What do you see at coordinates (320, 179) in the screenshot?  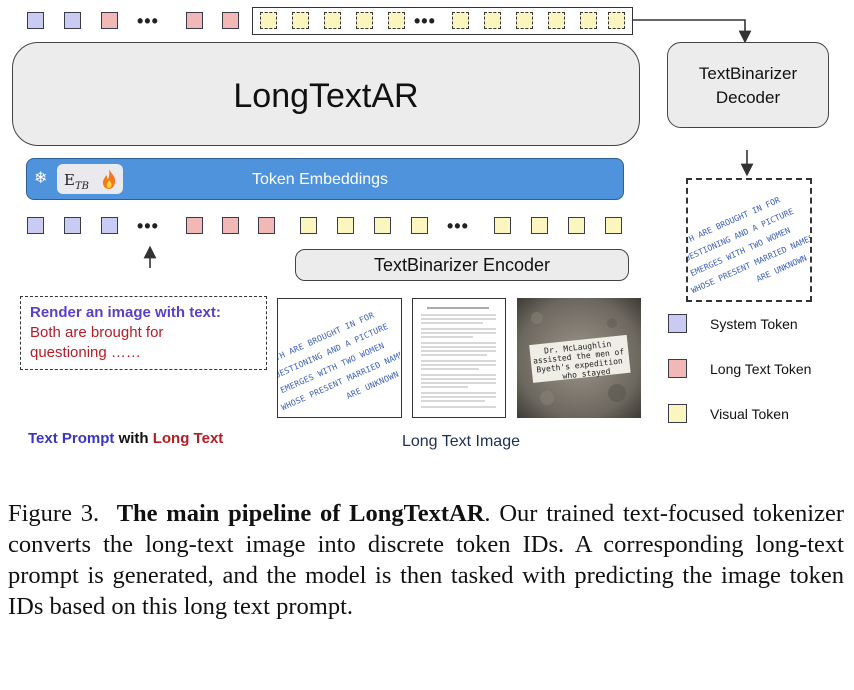 I see `token-embeddings-label: Token Embeddings` at bounding box center [320, 179].